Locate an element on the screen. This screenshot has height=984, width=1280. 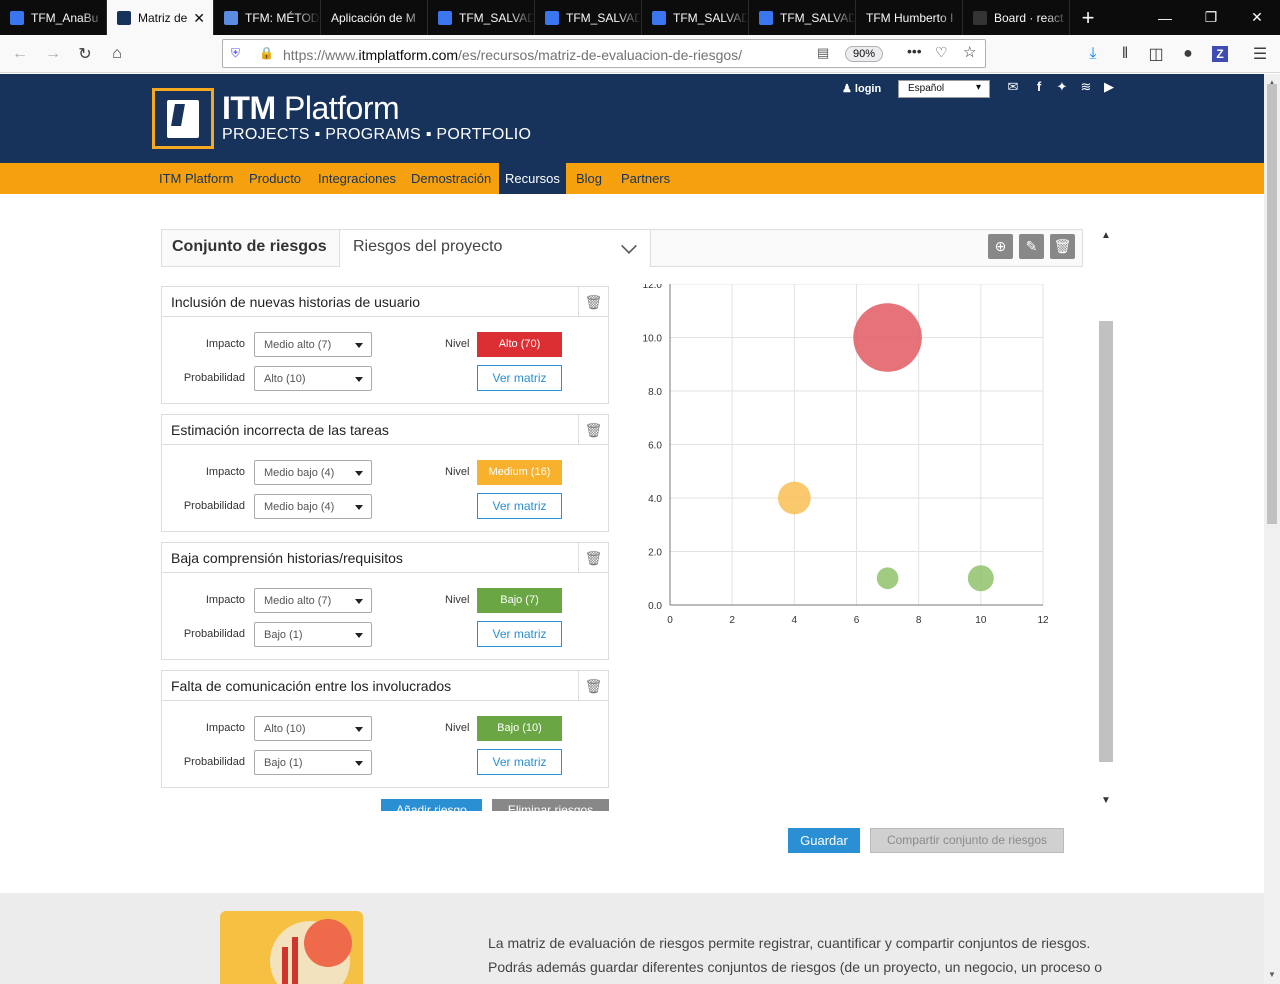
youtube-icon: ▶ is located at coordinates (1109, 87).